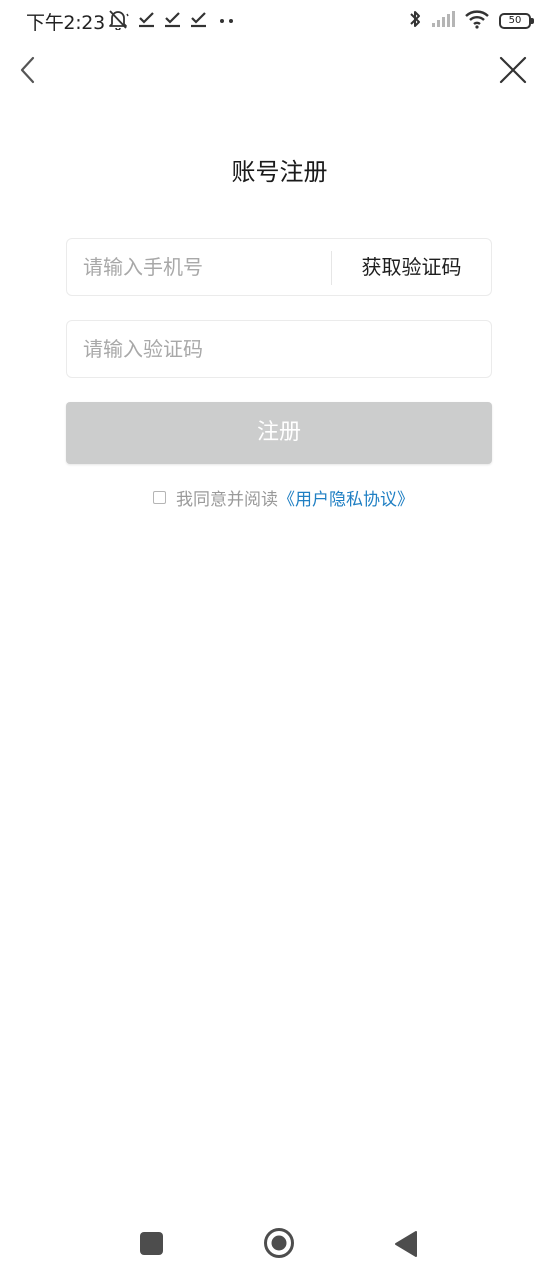 The width and height of the screenshot is (559, 1280). I want to click on close-icon, so click(513, 70).